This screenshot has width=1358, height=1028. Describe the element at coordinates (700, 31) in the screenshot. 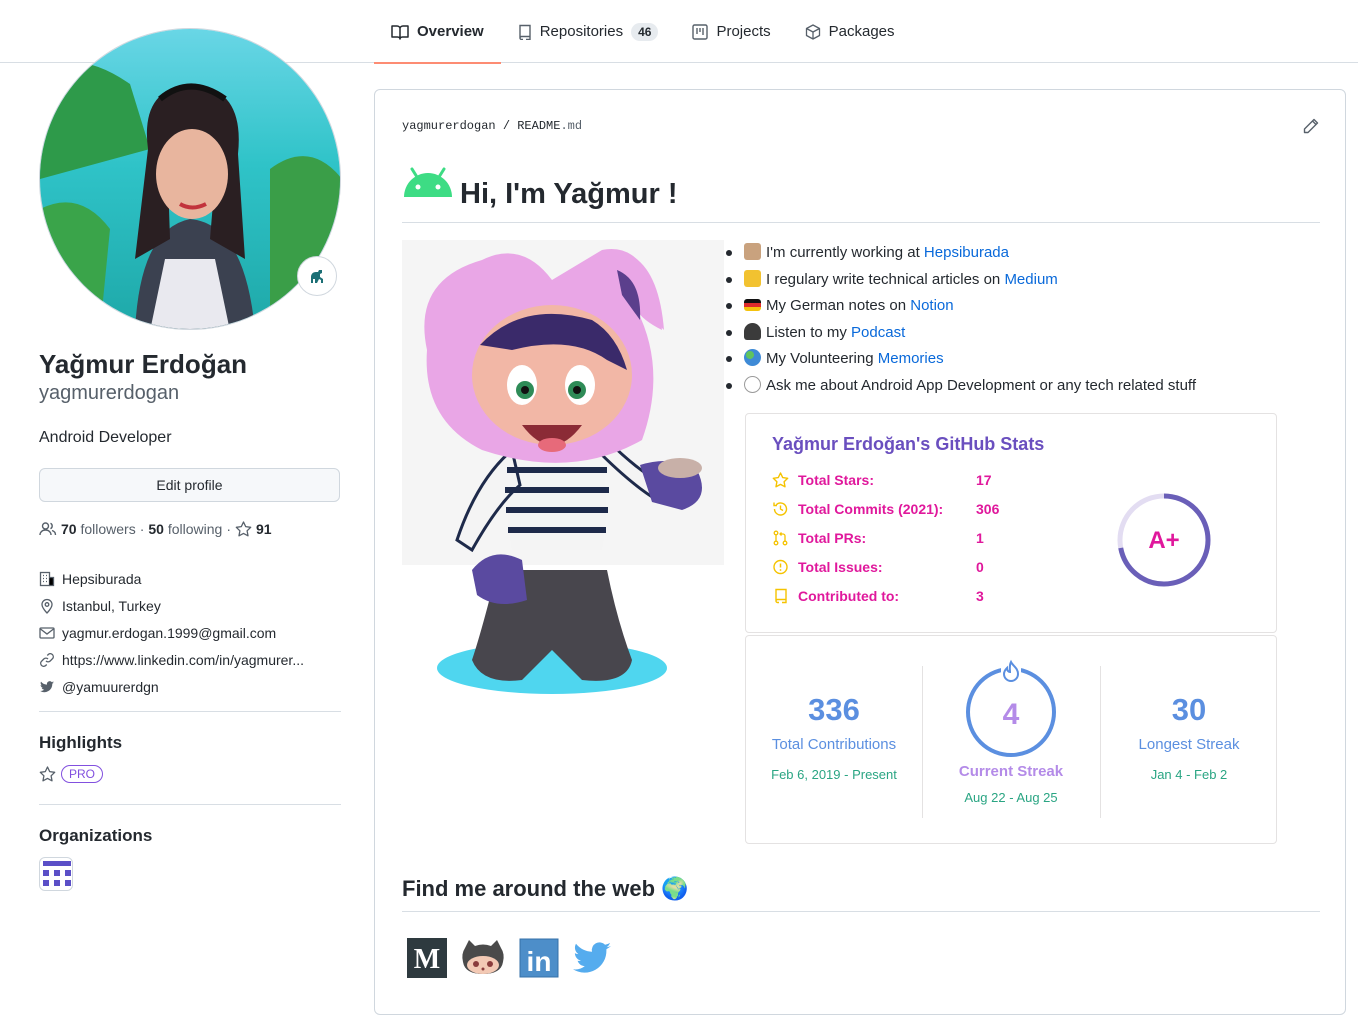

I see `project-icon` at that location.